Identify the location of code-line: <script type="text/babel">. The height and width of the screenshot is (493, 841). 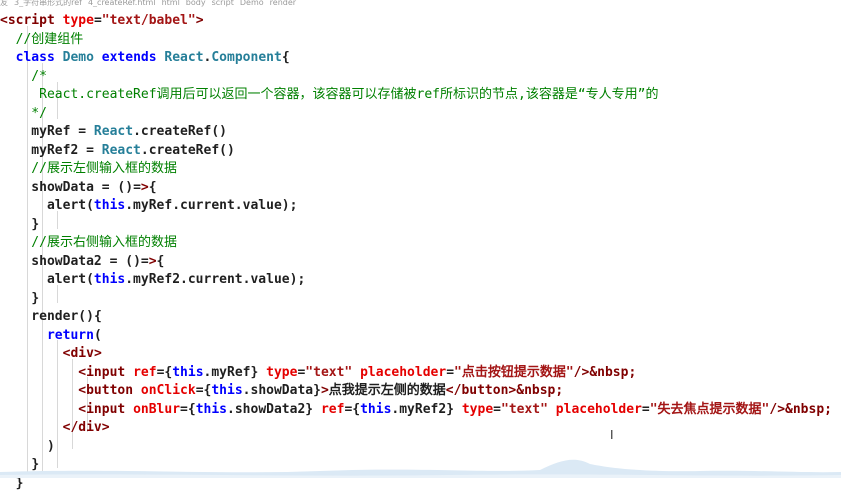
(420, 21).